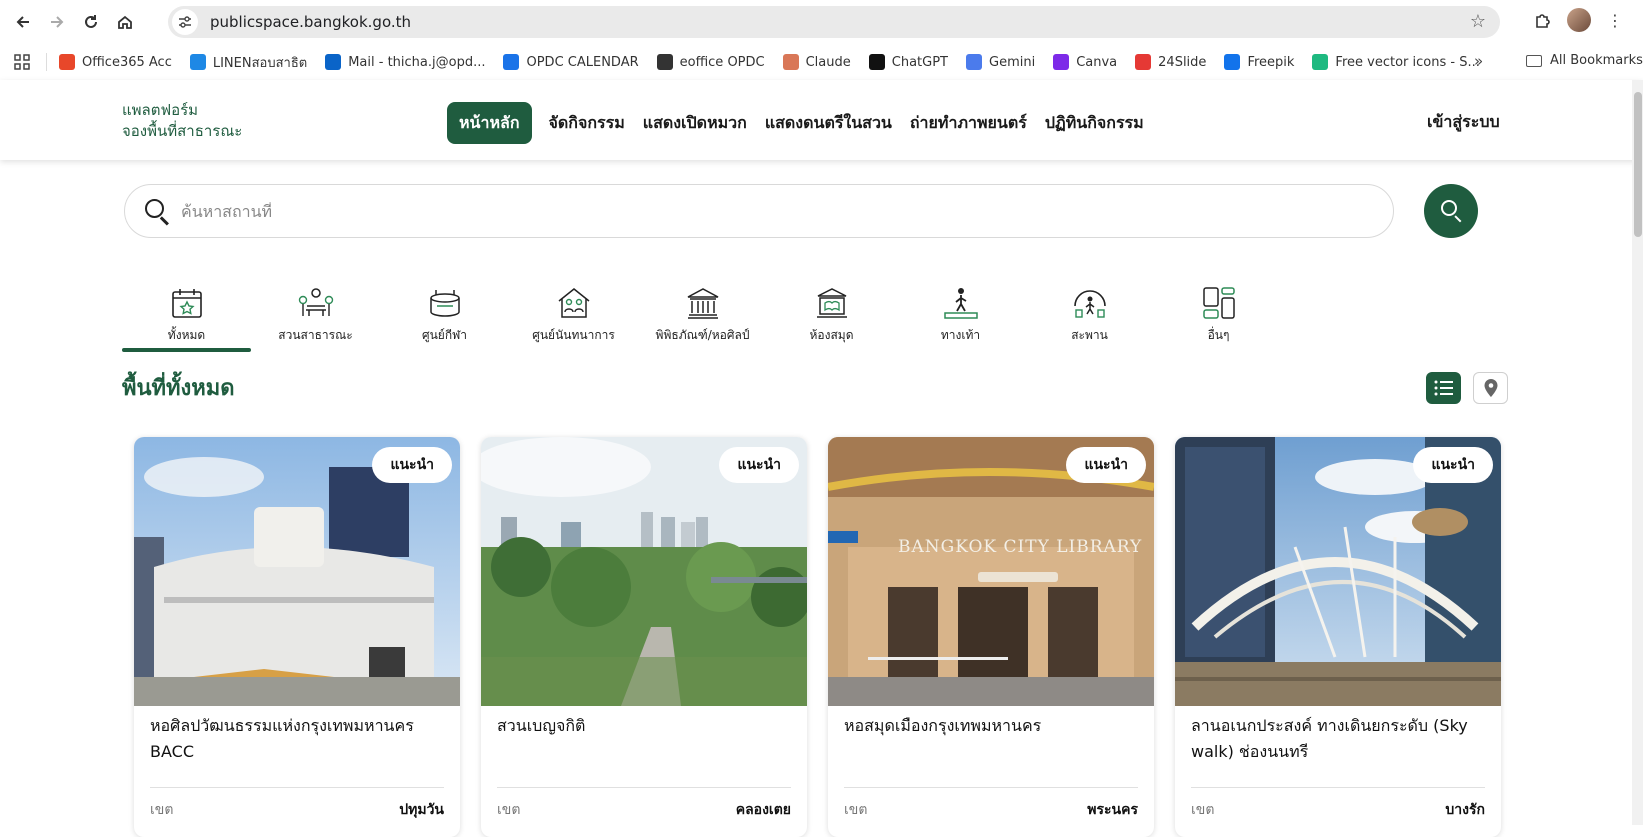 The image size is (1643, 837). Describe the element at coordinates (1182, 62) in the screenshot. I see `bookmark-label: 24Slide` at that location.